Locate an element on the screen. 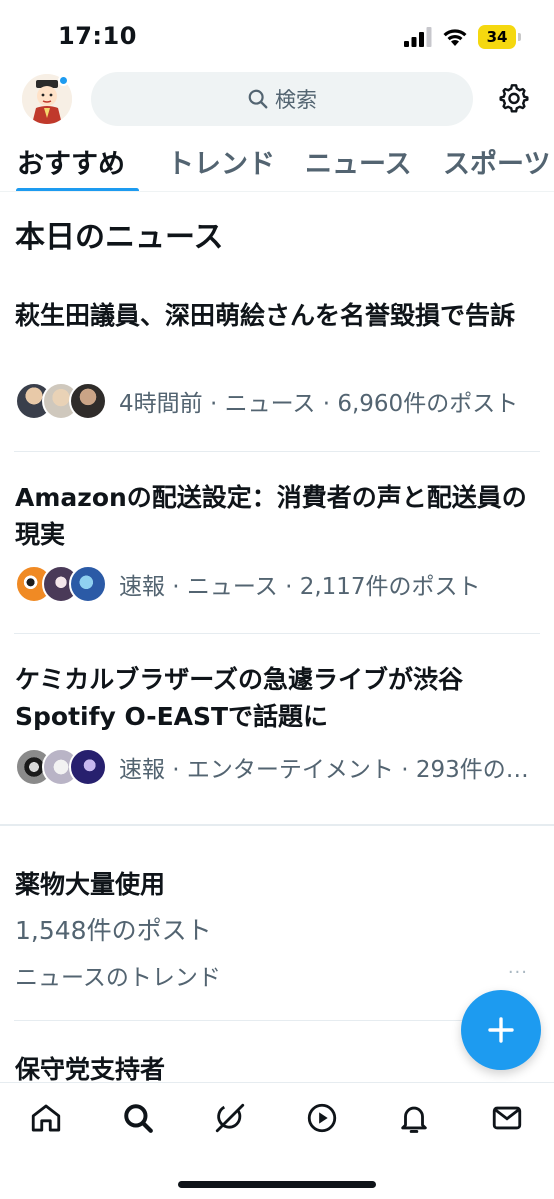 The height and width of the screenshot is (1199, 554). news-title: ケミカルブラザーズの急遽ライブが渋谷Spotify O-EASTで話題に is located at coordinates (275, 698).